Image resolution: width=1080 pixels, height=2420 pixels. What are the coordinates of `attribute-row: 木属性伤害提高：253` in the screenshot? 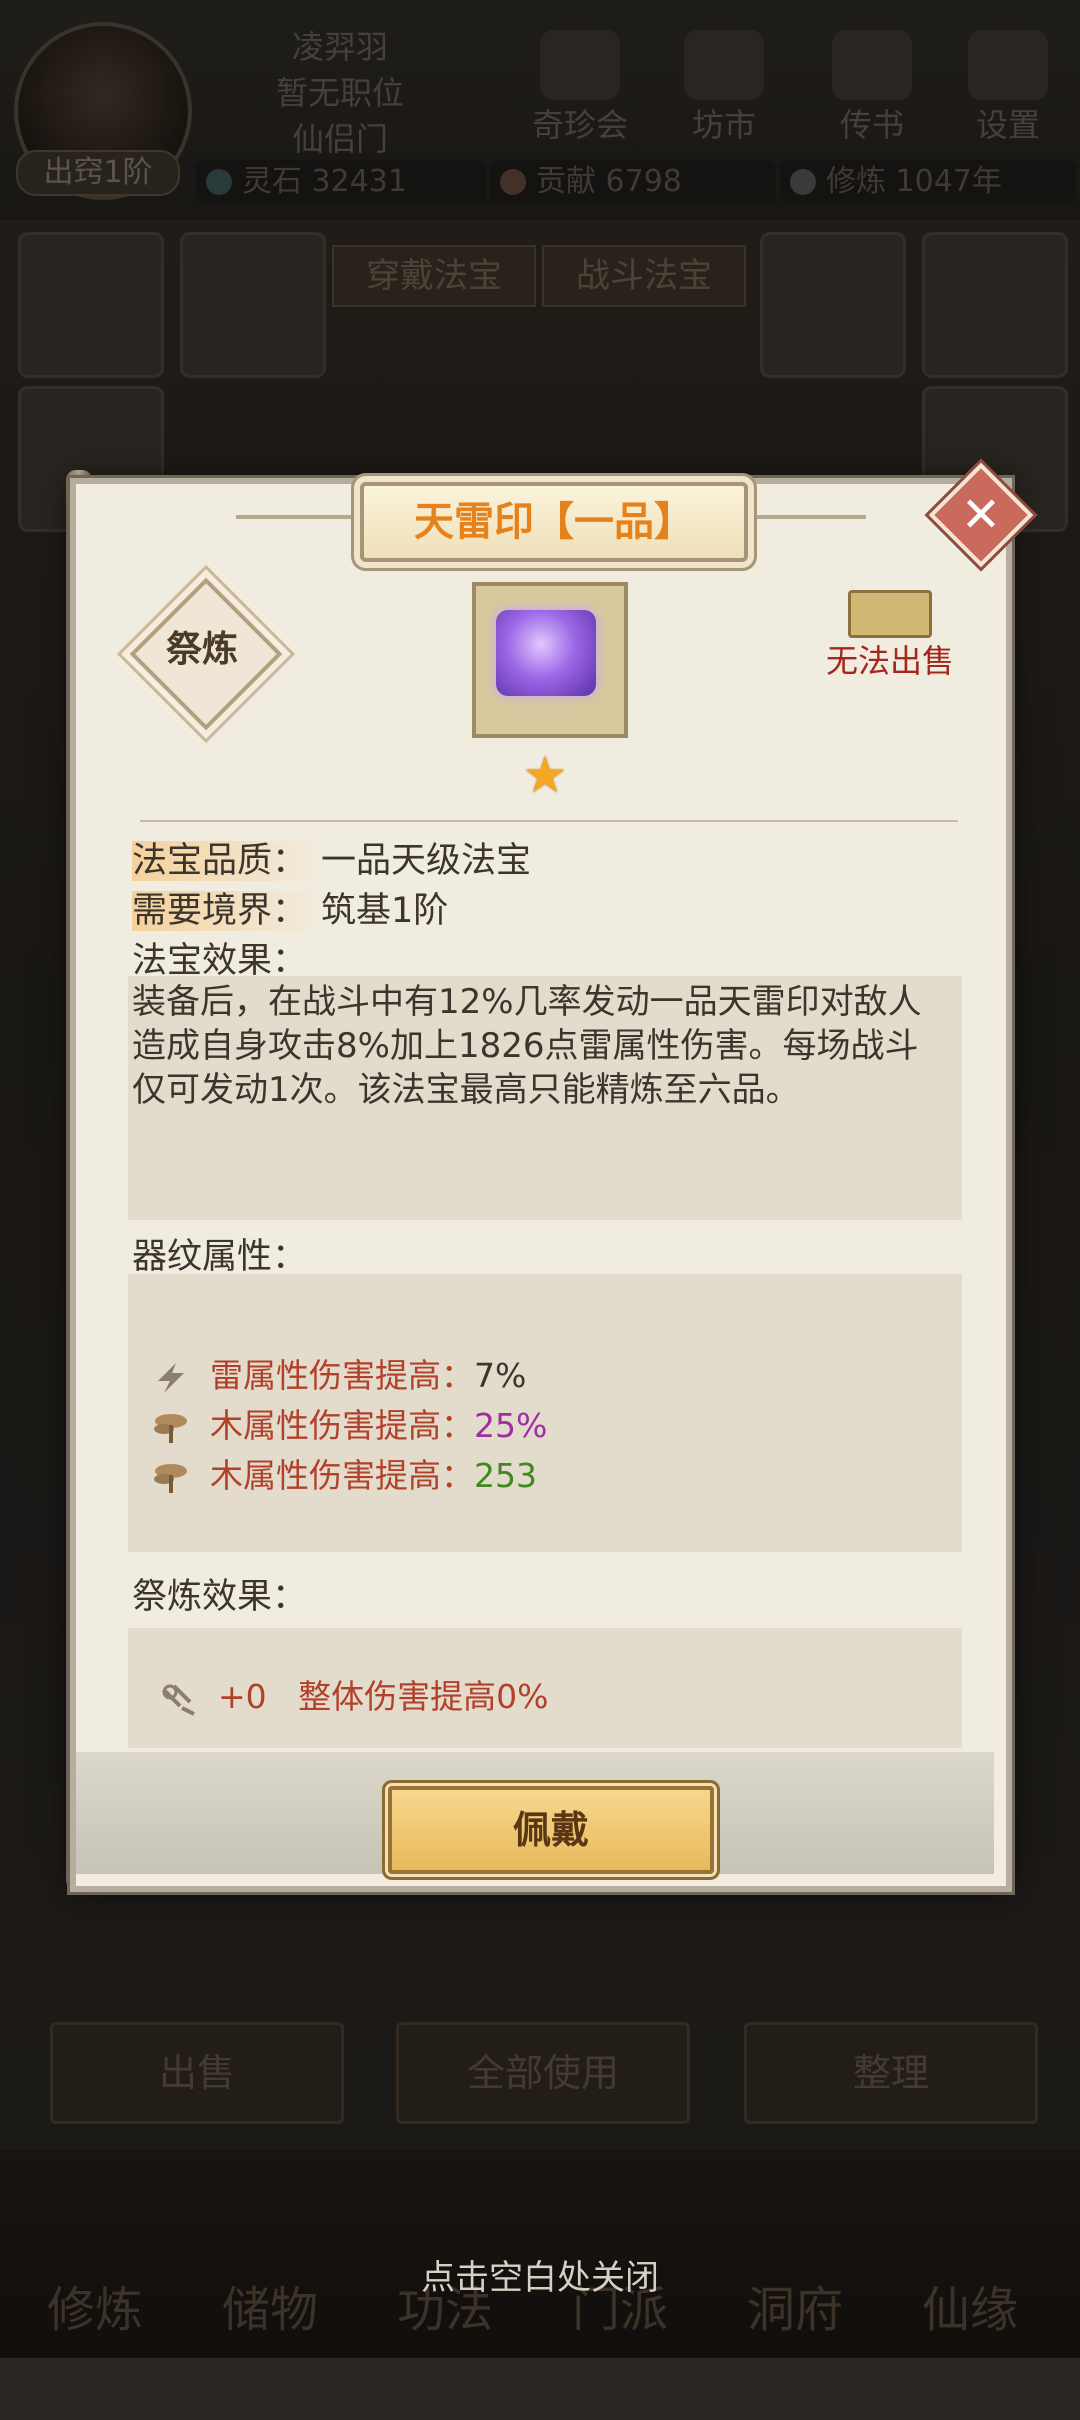 It's located at (344, 1476).